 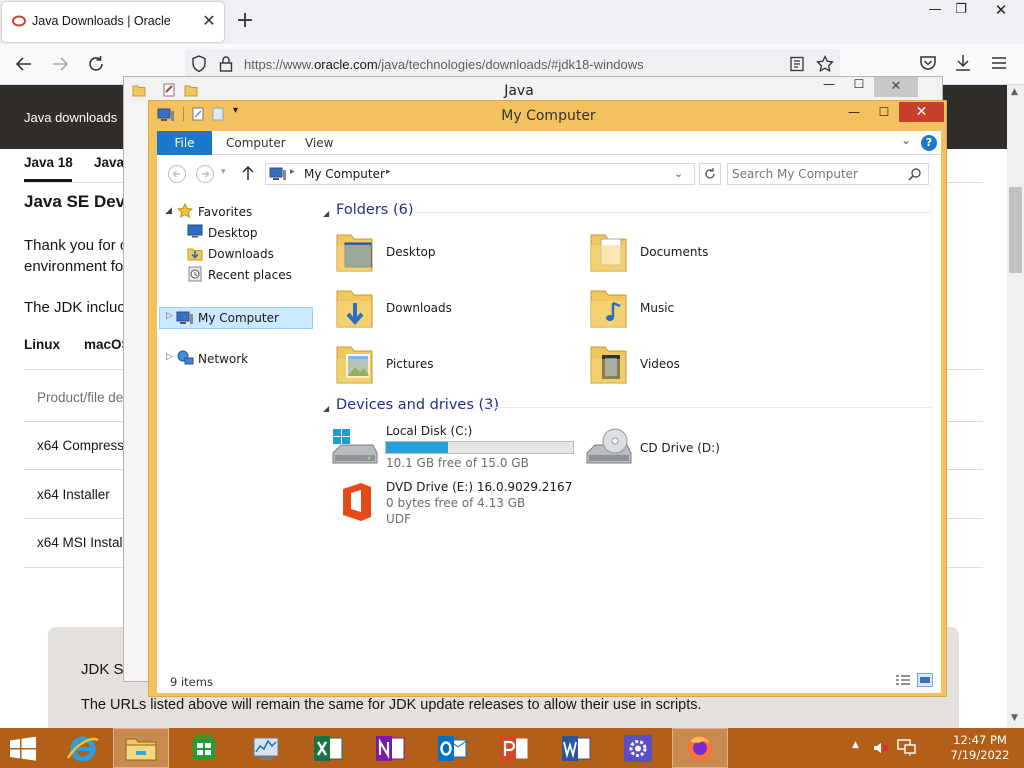 What do you see at coordinates (881, 748) in the screenshot?
I see `volume-muted-icon` at bounding box center [881, 748].